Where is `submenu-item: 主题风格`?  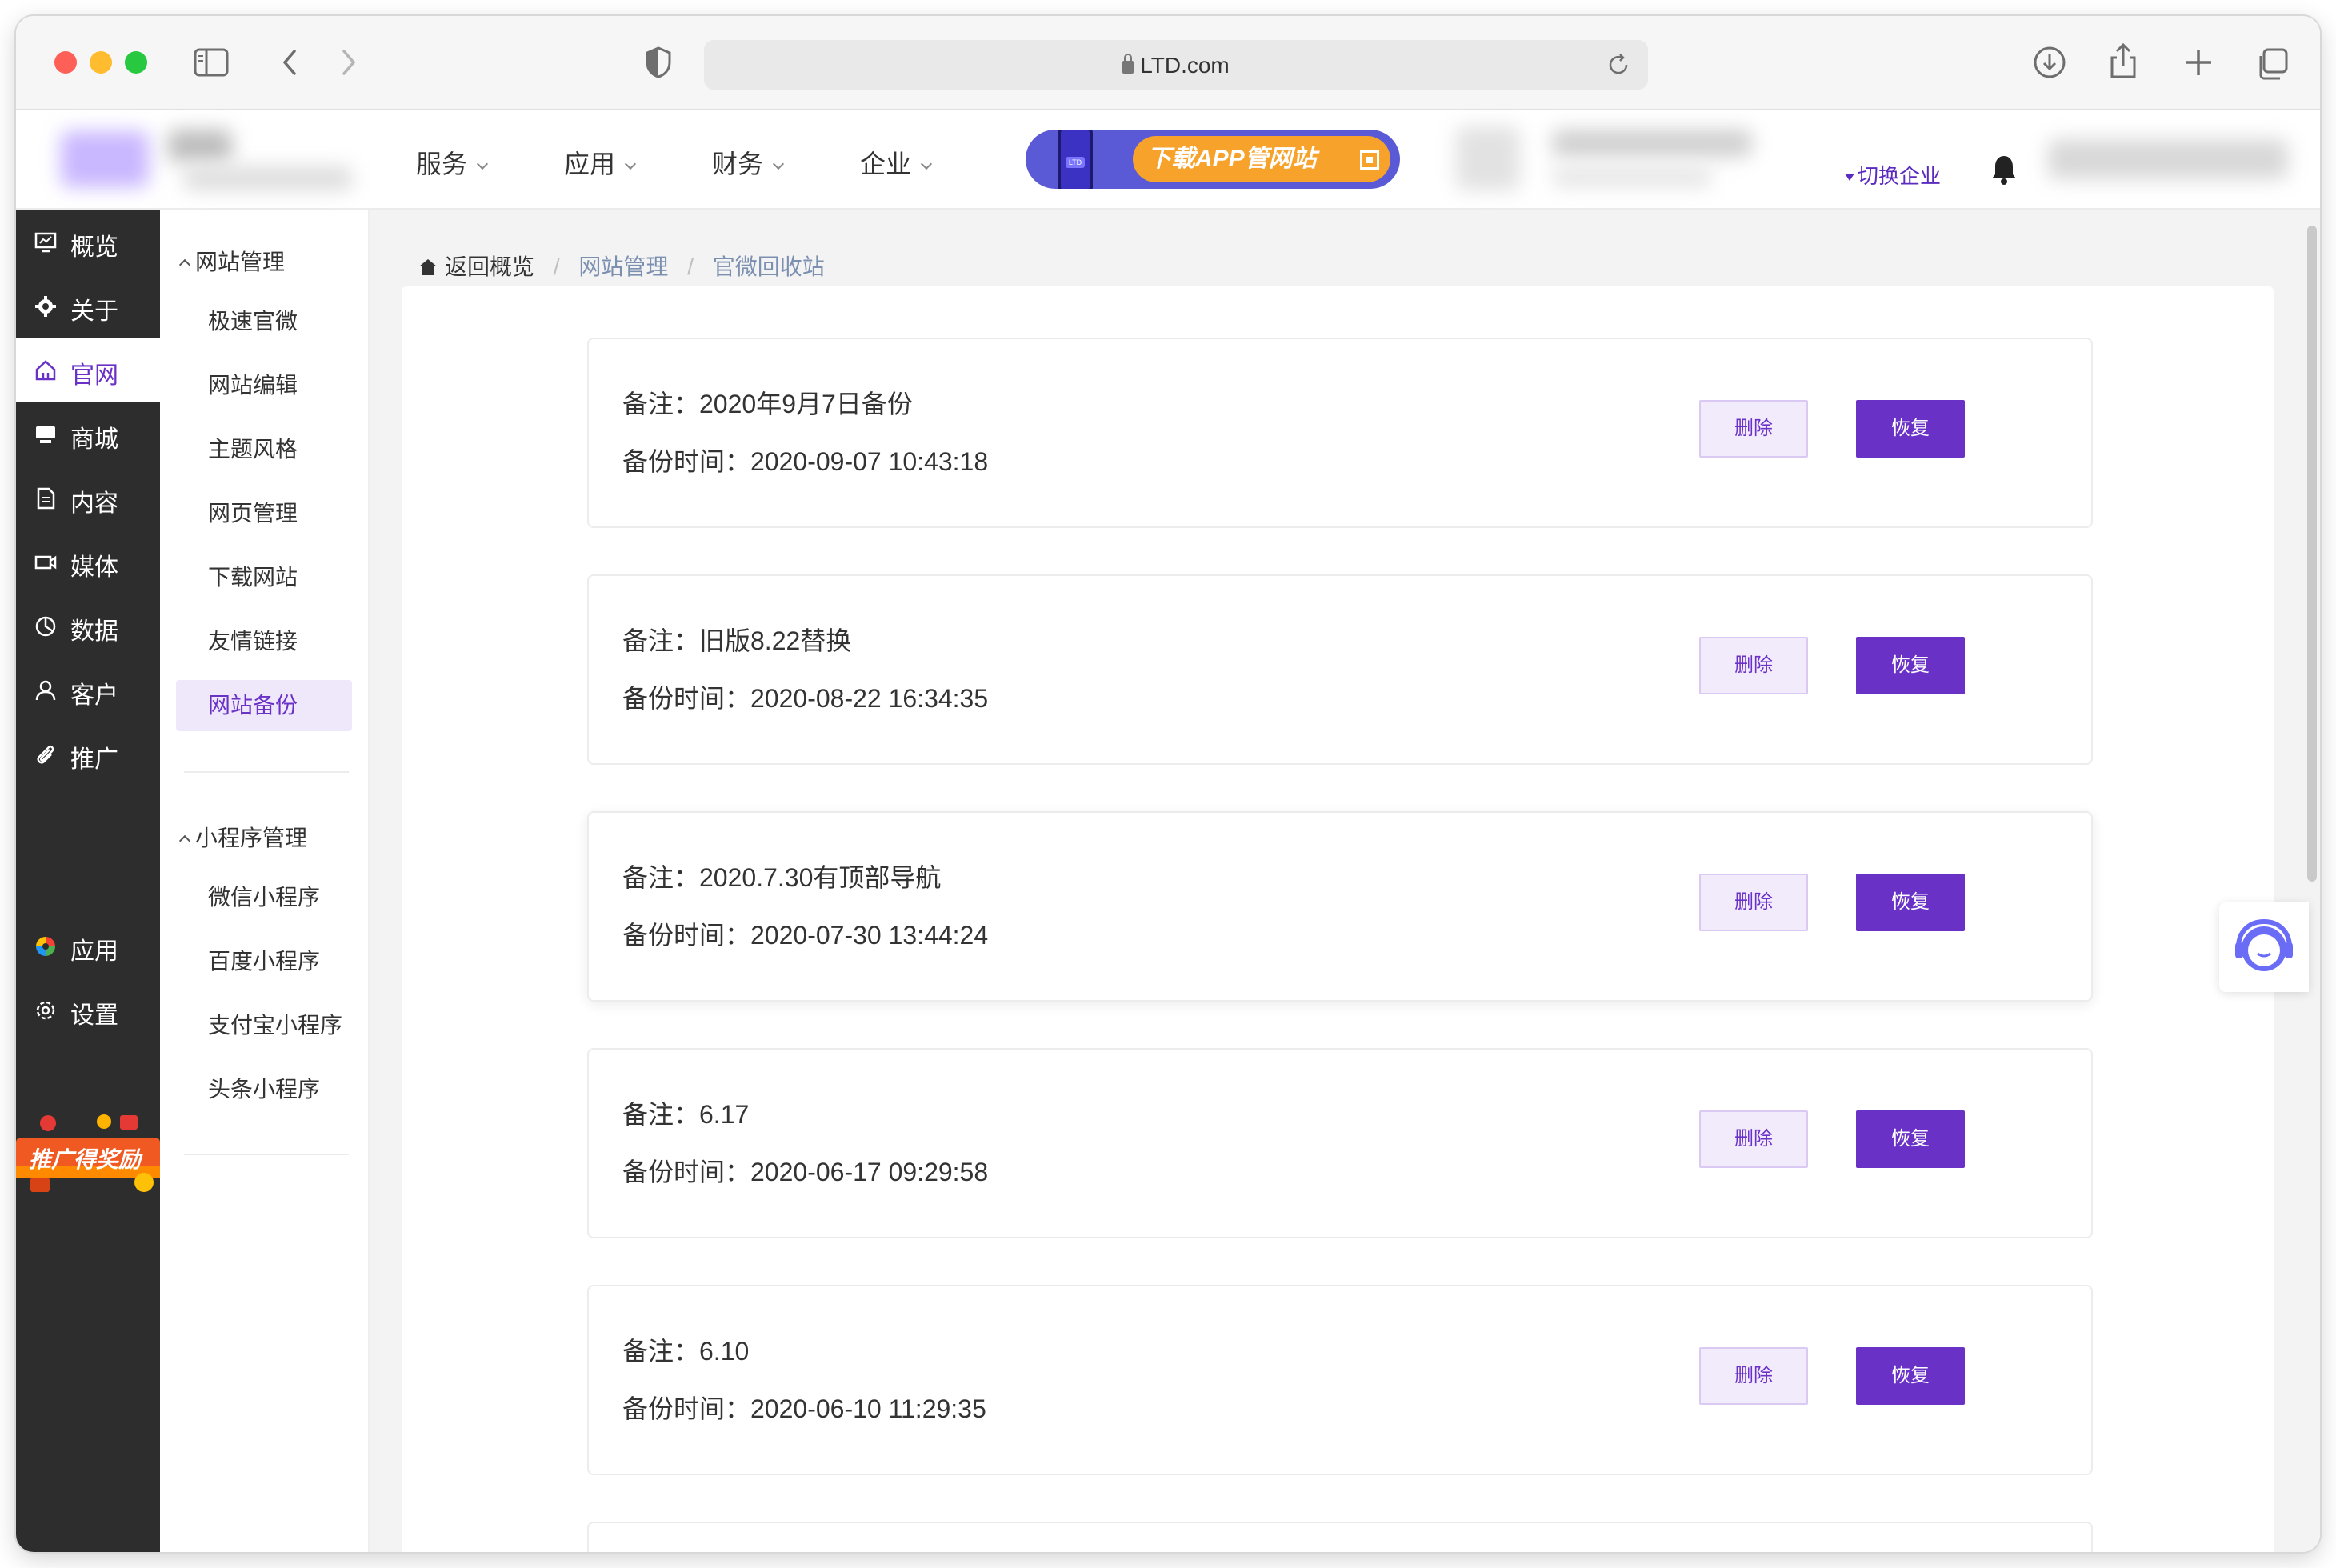
submenu-item: 主题风格 is located at coordinates (264, 449).